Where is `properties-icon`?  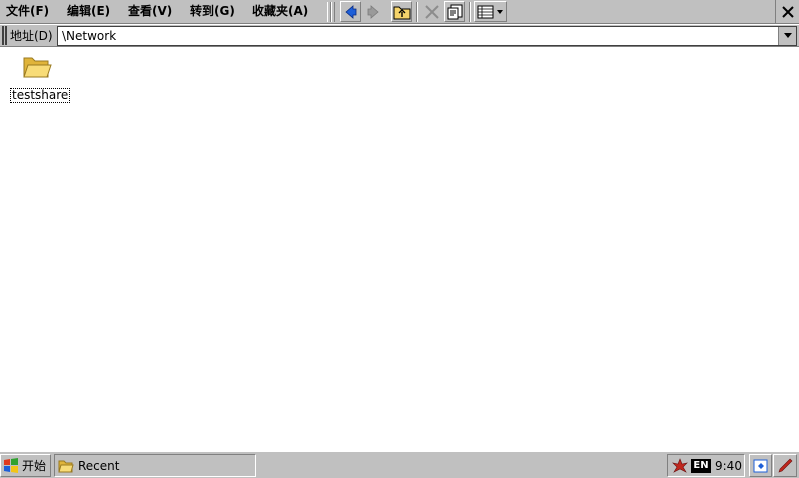
properties-icon is located at coordinates (454, 11).